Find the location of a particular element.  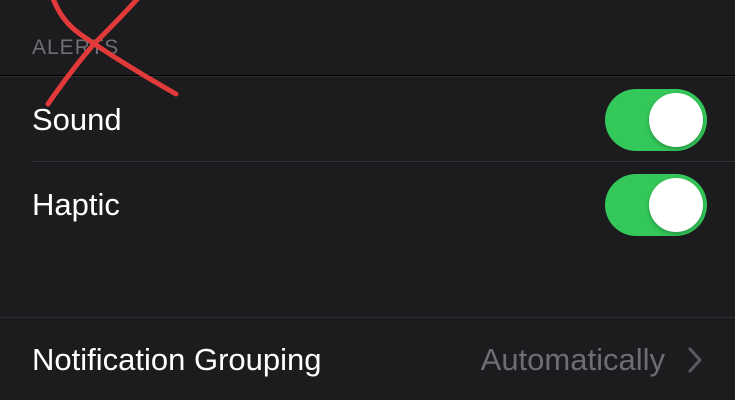

alerts-header-label: ALERTS is located at coordinates (76, 47).